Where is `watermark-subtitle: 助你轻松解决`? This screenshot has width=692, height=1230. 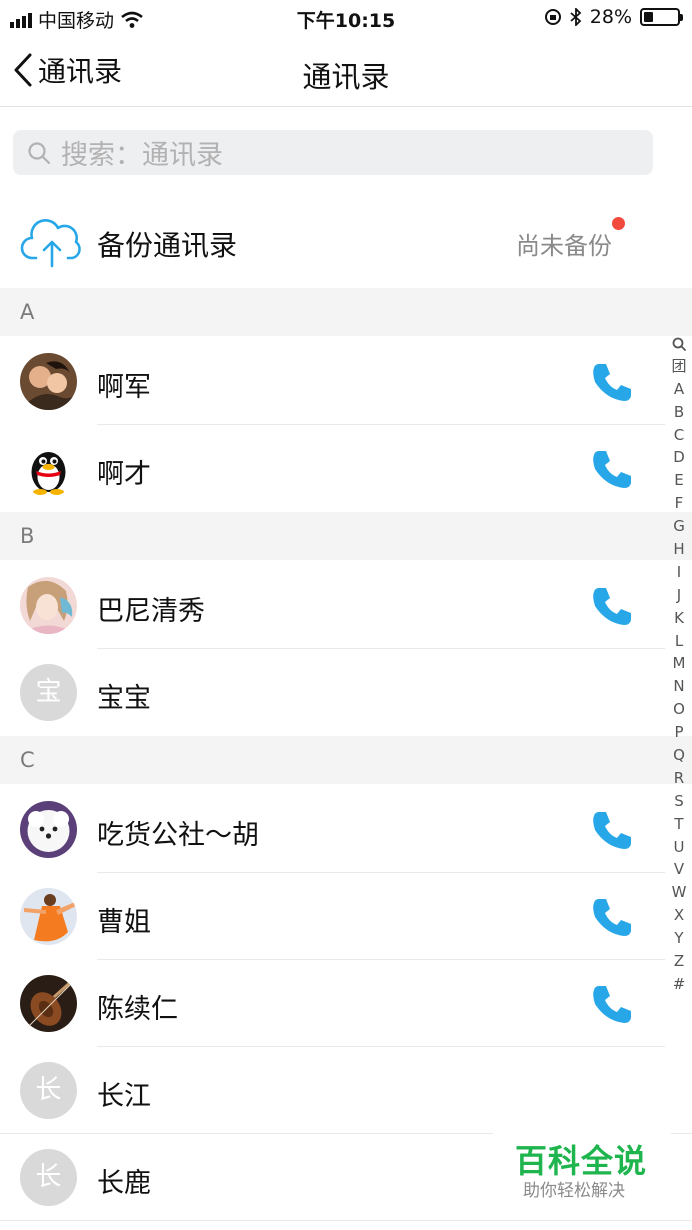
watermark-subtitle: 助你轻松解决 is located at coordinates (574, 1191).